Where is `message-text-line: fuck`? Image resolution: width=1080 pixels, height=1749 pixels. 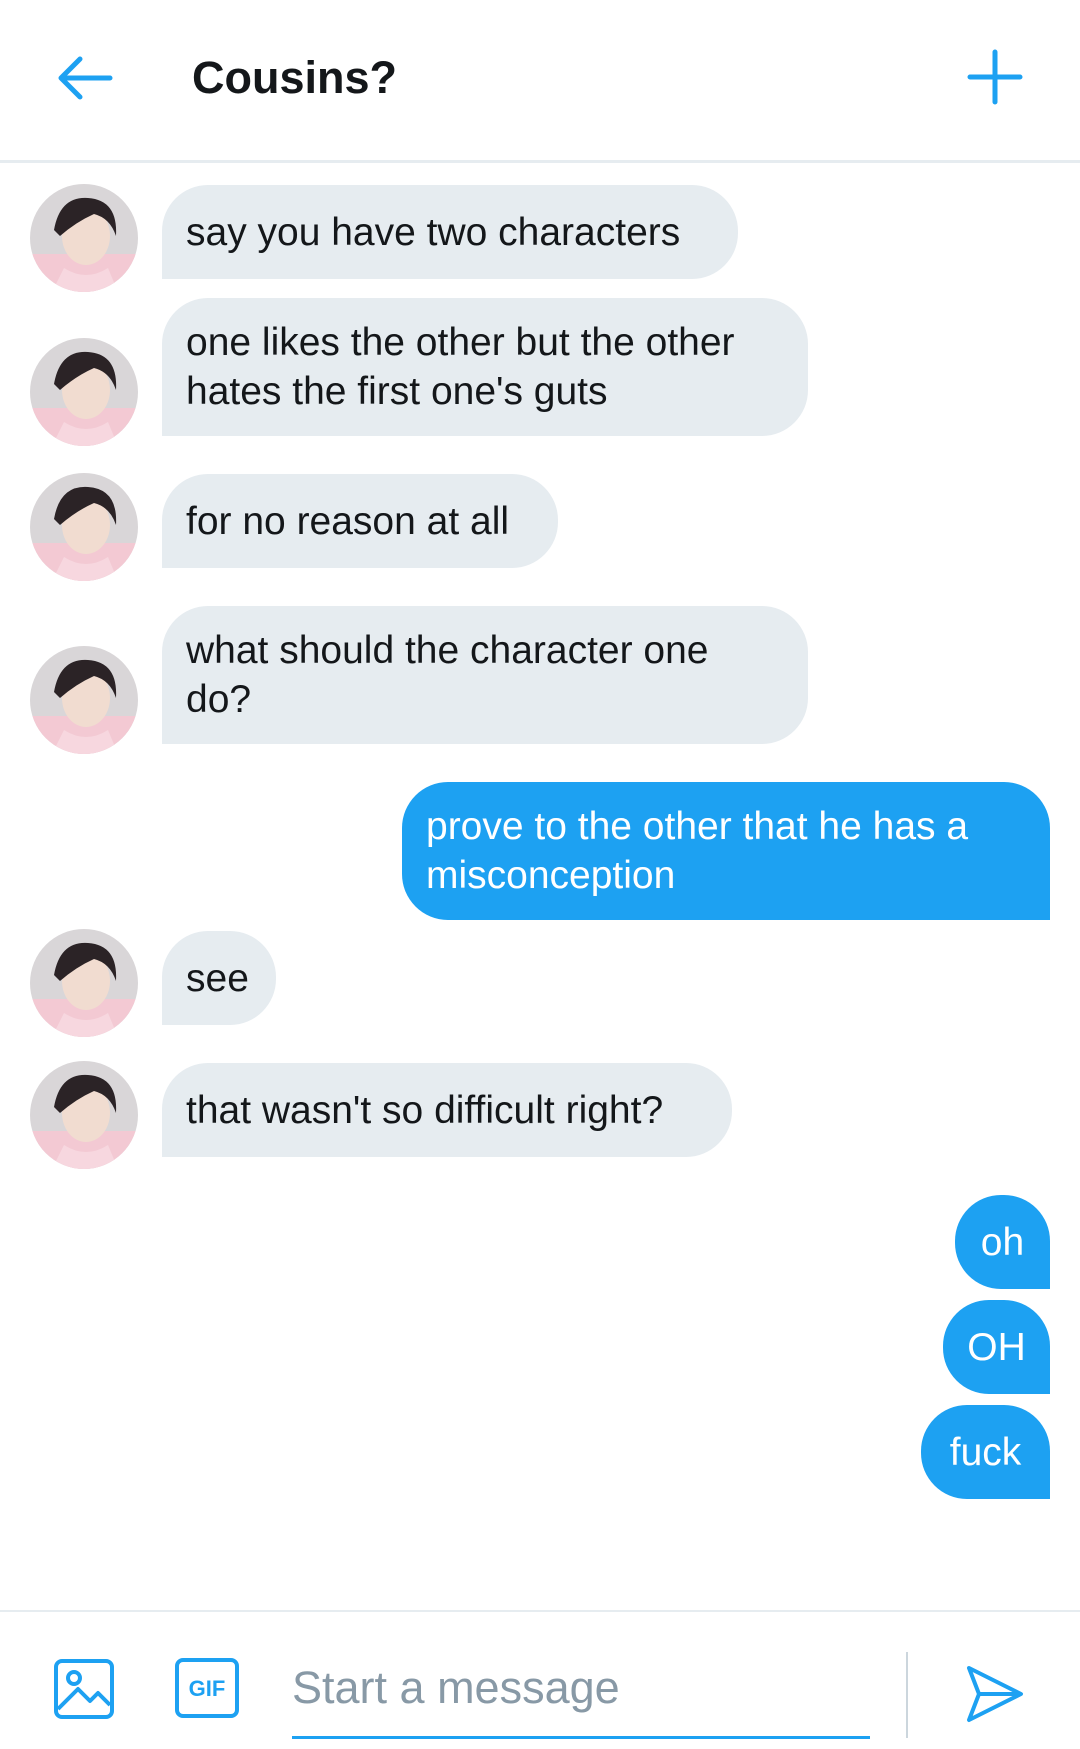
message-text-line: fuck is located at coordinates (985, 1452).